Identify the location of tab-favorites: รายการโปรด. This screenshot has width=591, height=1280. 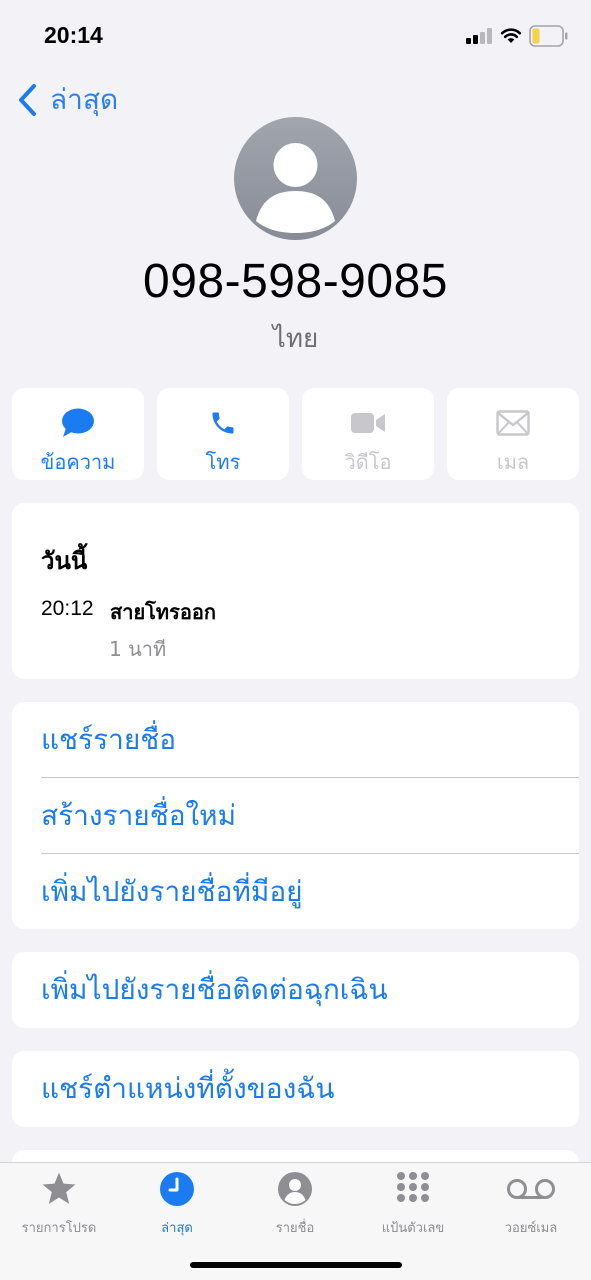
(59, 1204).